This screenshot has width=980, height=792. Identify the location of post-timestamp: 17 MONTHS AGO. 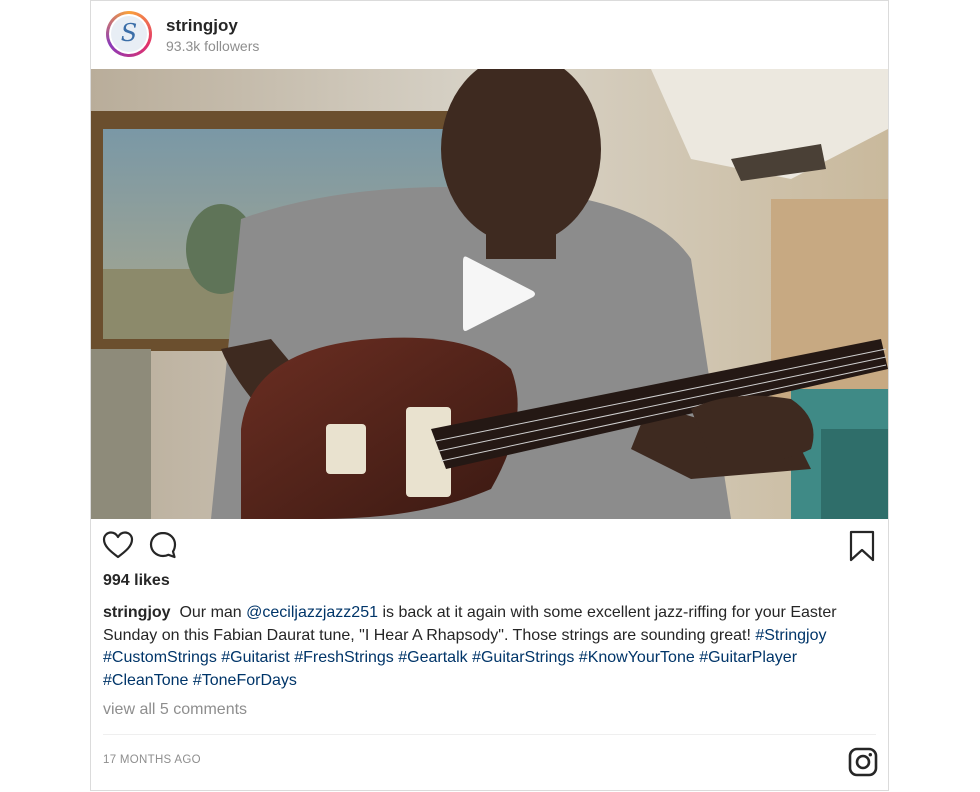
(152, 760).